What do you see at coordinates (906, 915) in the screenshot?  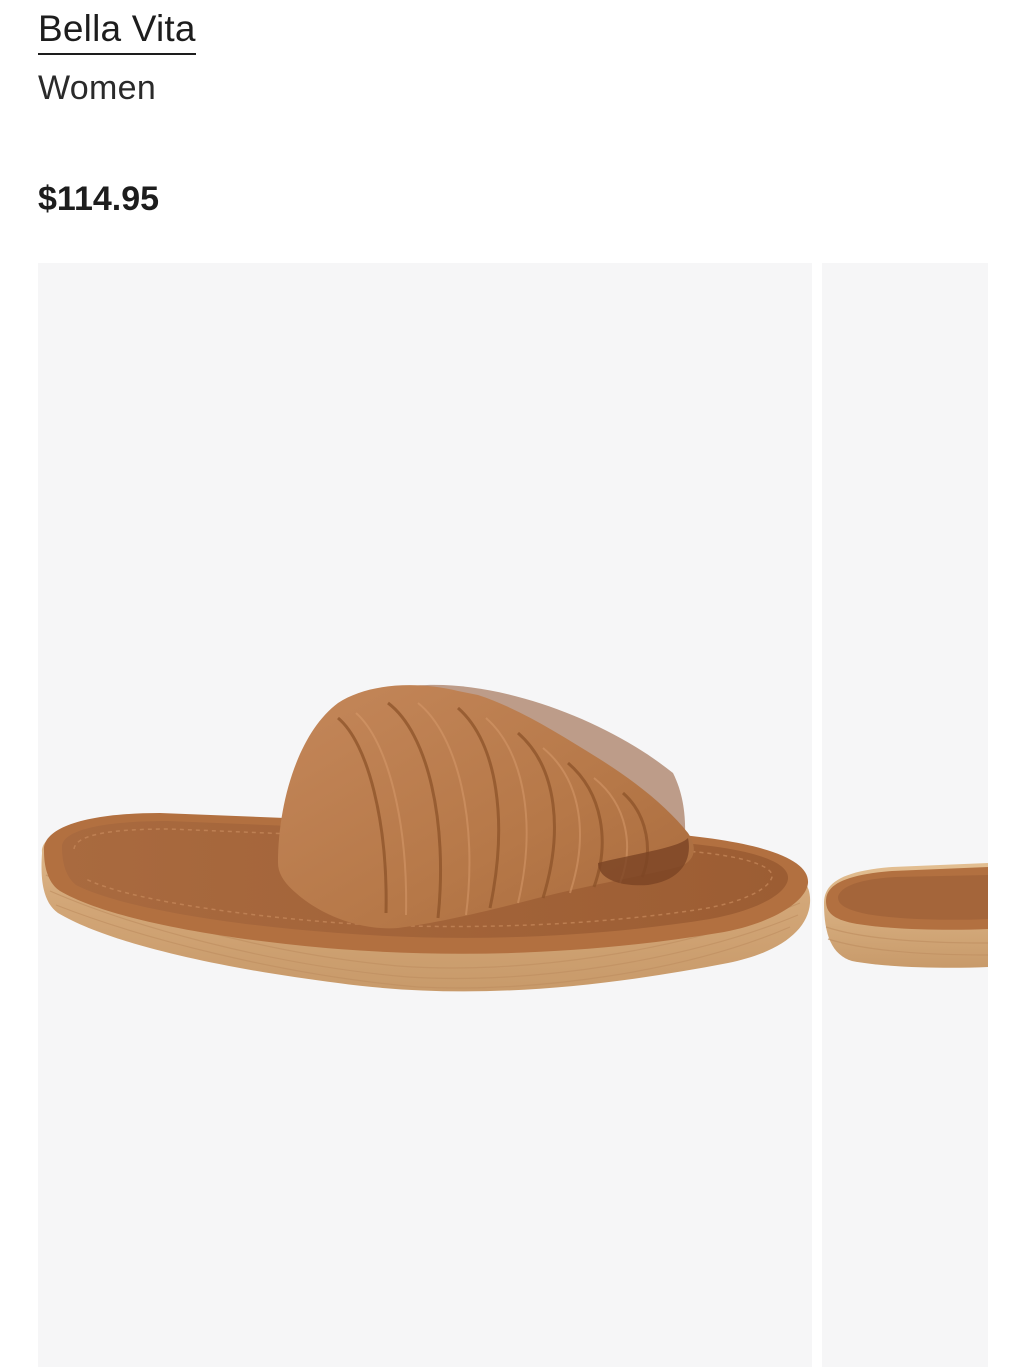 I see `sandal-image` at bounding box center [906, 915].